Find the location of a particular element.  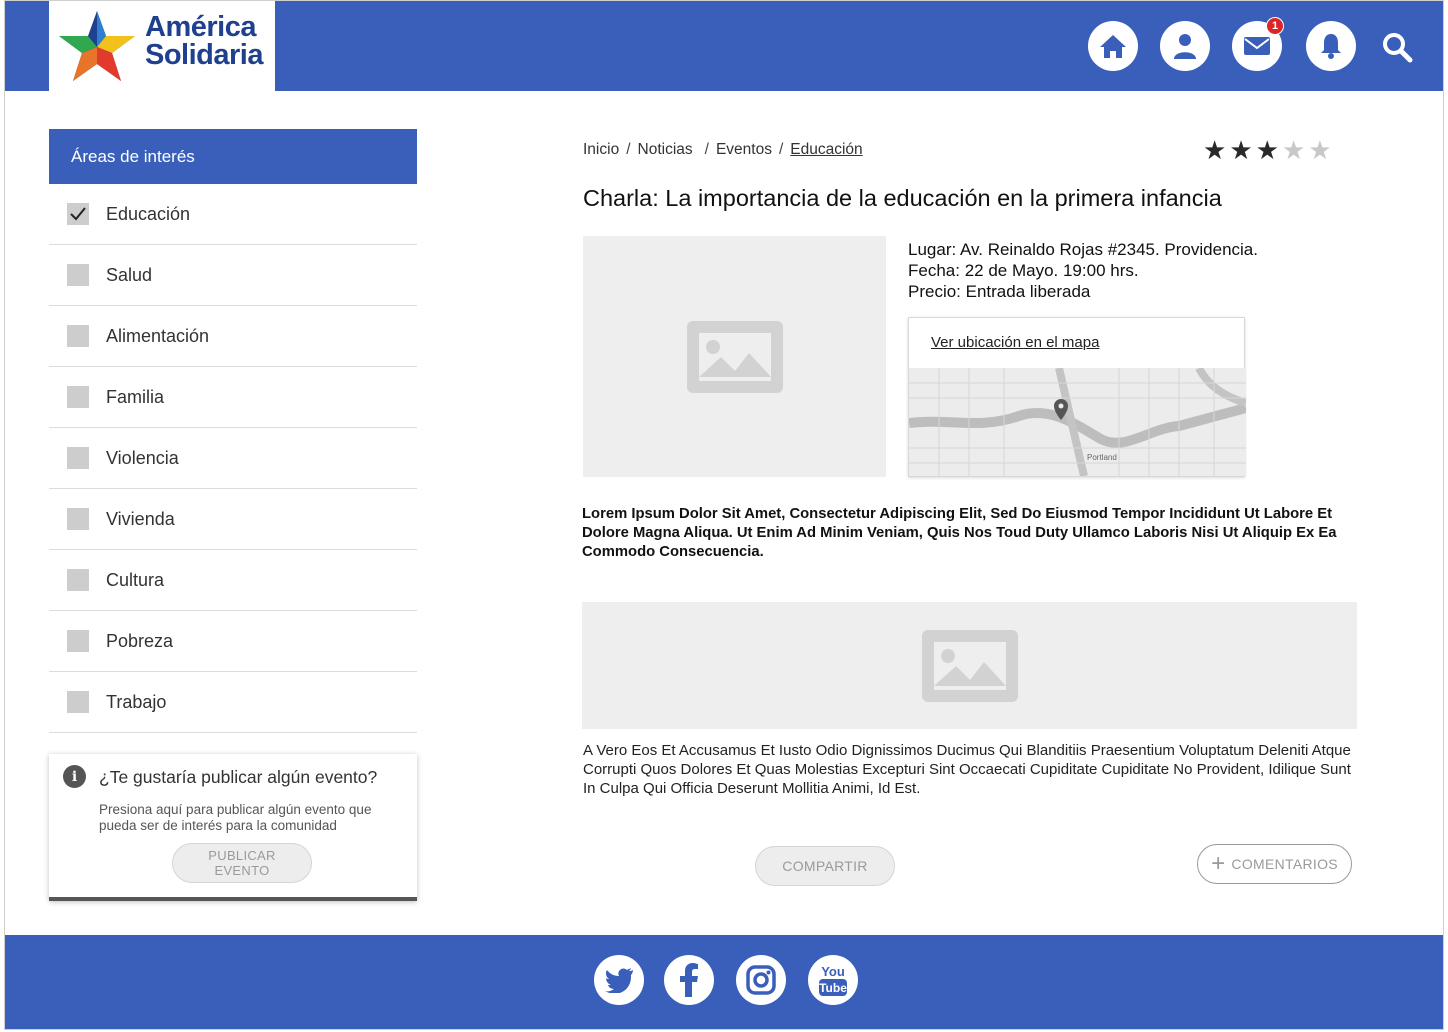

sidebar-item-2: Alimentación is located at coordinates (233, 336).